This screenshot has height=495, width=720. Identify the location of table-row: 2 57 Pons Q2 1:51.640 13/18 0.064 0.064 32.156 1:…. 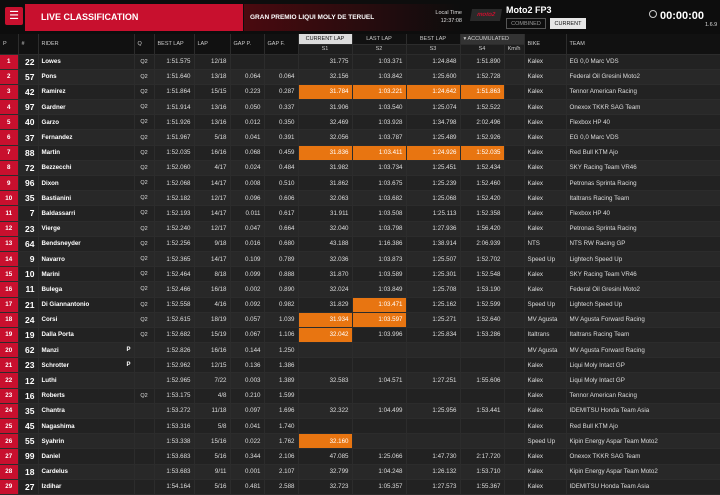
(360, 77).